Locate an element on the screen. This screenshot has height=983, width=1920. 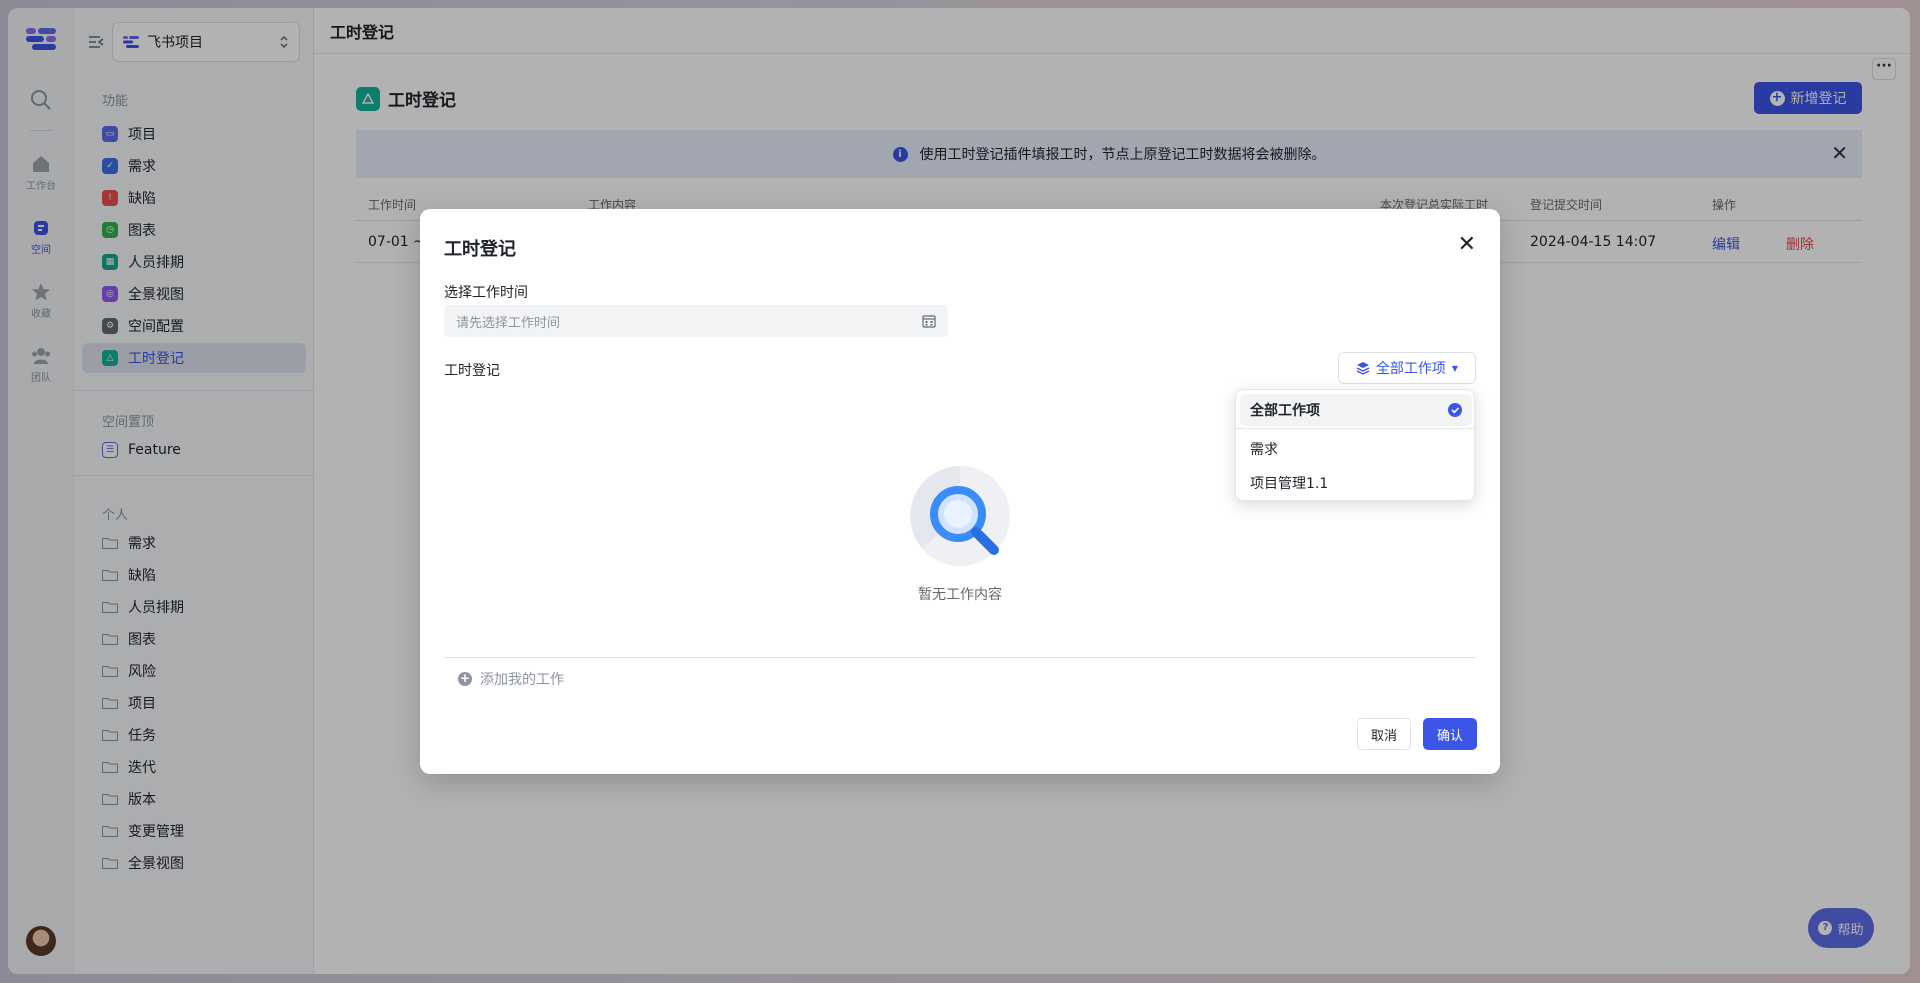
work-item-dropdown: 全部工作项 需求 项目管理1.1 is located at coordinates (1355, 445).